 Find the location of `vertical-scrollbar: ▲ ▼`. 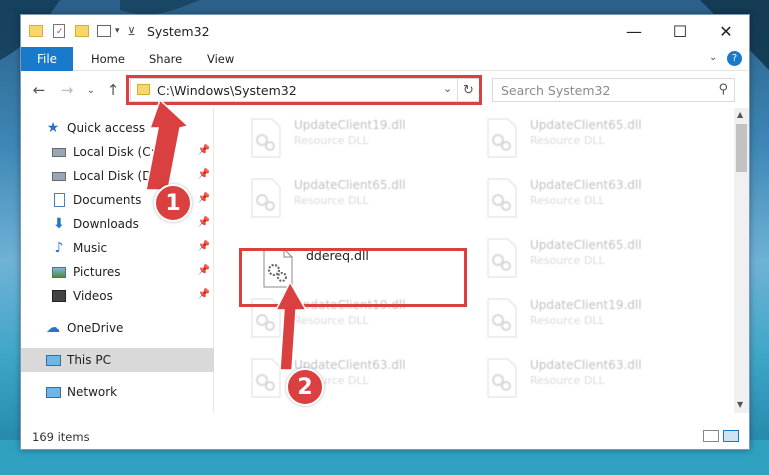

vertical-scrollbar: ▲ ▼ is located at coordinates (741, 260).